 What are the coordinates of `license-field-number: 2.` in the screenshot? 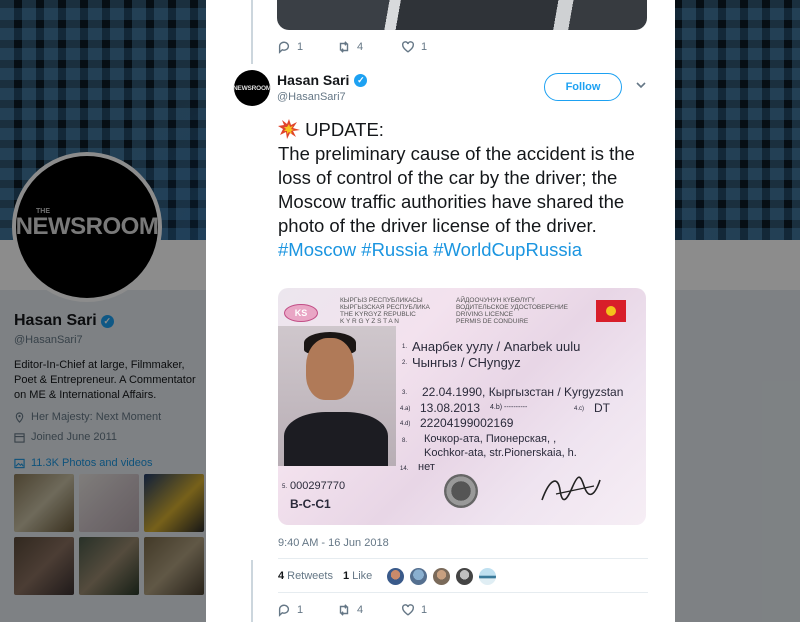 It's located at (405, 363).